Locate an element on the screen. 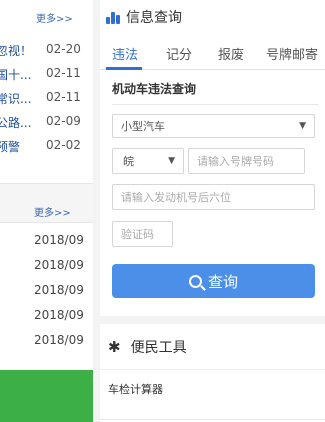 This screenshot has height=422, width=325. news-item: 预警 02-02 is located at coordinates (46, 146).